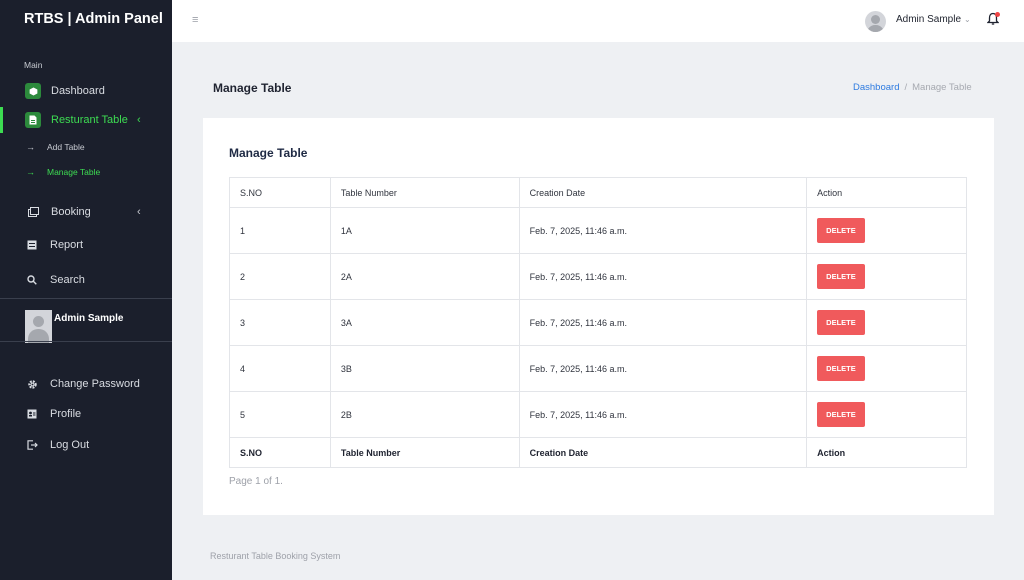 This screenshot has height=580, width=1024. I want to click on cell-table-number: 3A, so click(424, 322).